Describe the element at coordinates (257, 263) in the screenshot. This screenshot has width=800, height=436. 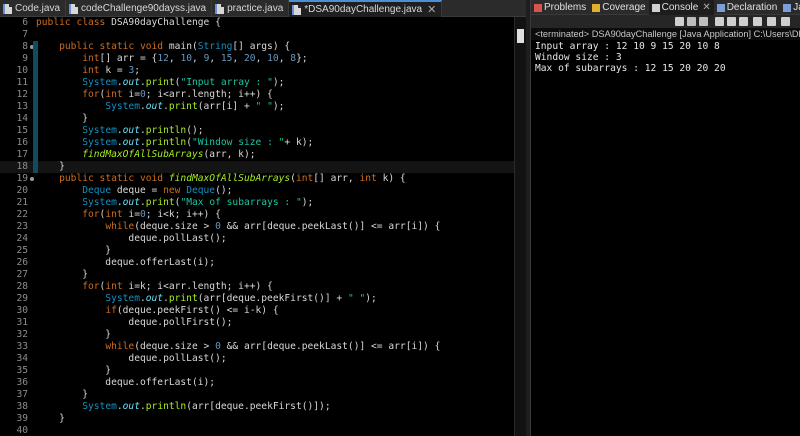
I see `code-line: 26 deque.offerLast(i);` at that location.